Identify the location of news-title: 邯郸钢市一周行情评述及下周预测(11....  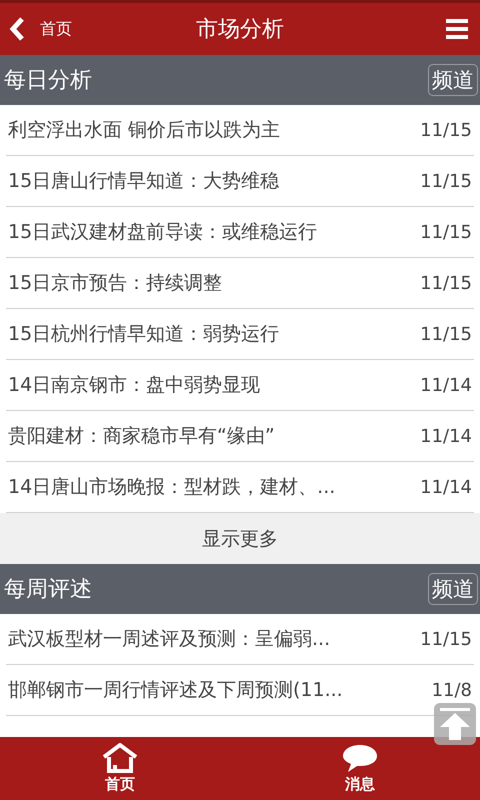
(174, 690).